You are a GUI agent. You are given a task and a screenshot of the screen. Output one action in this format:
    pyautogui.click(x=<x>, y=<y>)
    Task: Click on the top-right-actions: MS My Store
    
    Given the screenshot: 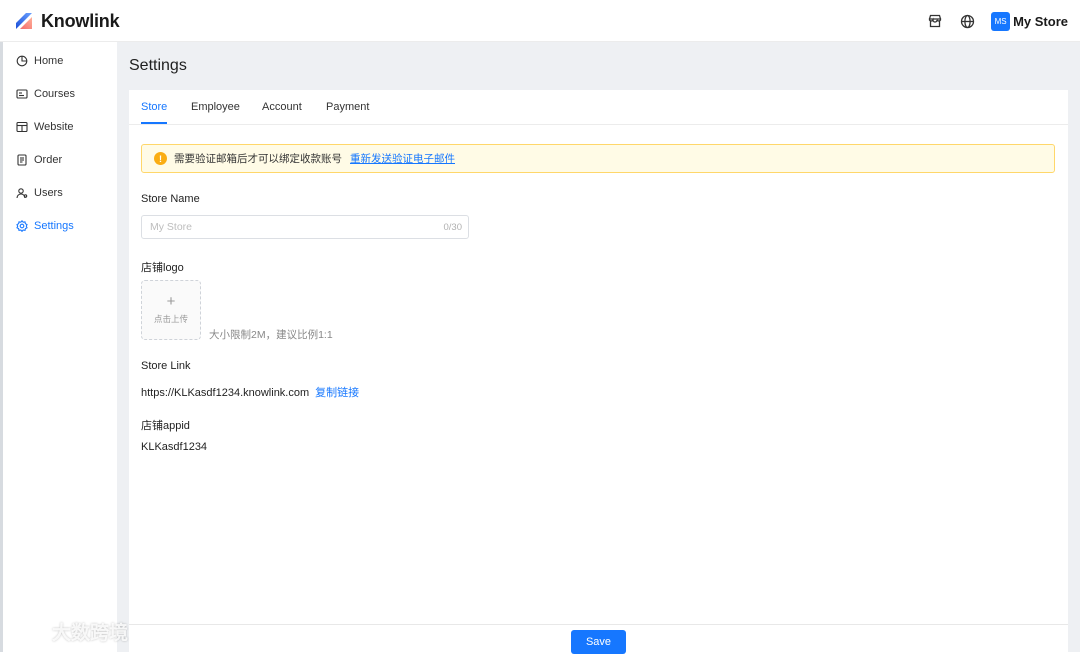 What is the action you would take?
    pyautogui.click(x=997, y=21)
    